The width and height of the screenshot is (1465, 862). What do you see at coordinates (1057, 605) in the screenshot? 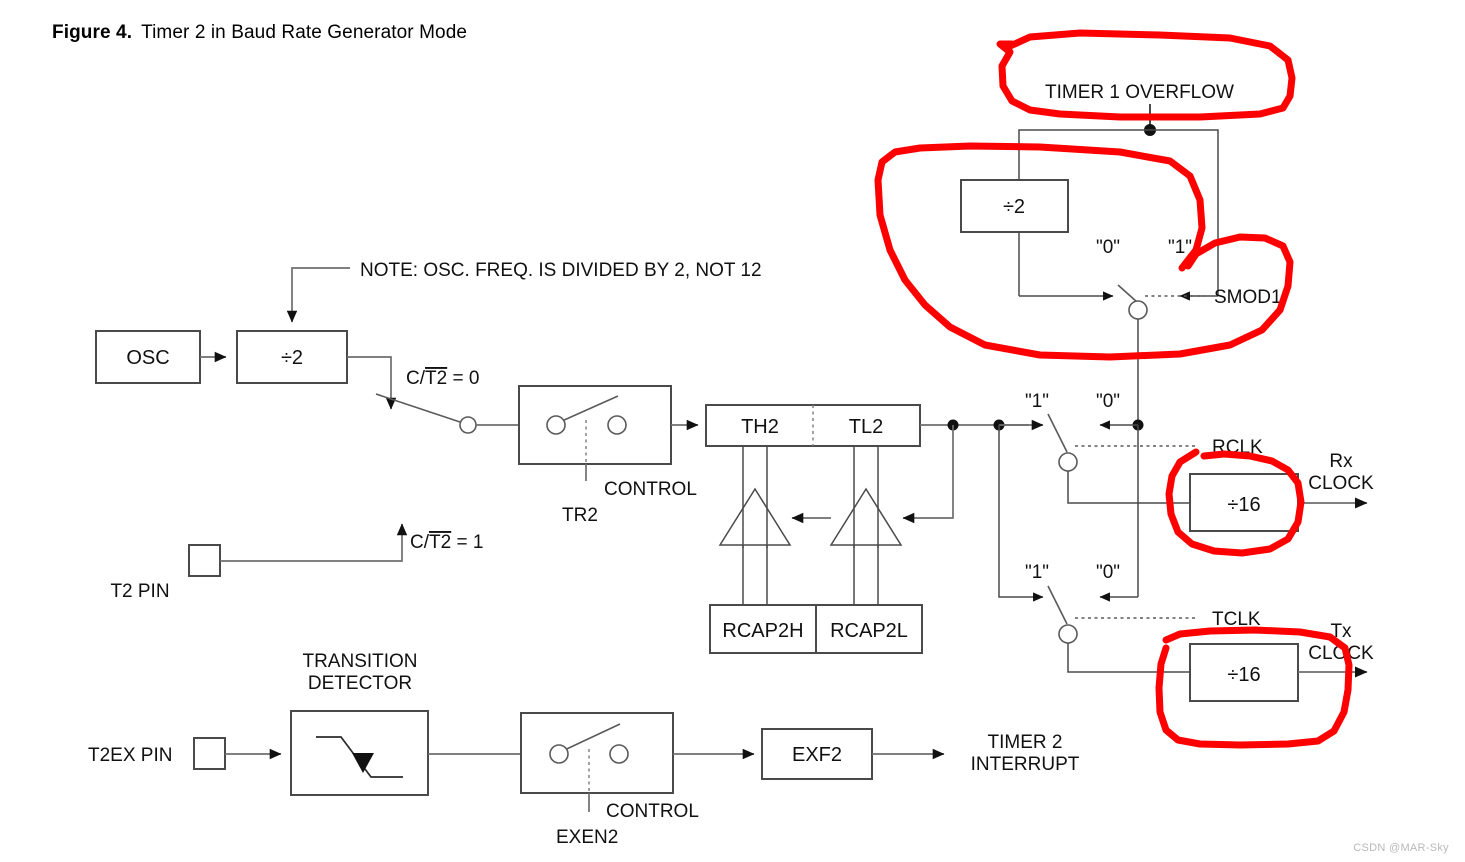
I see `tclk-switch-arm` at bounding box center [1057, 605].